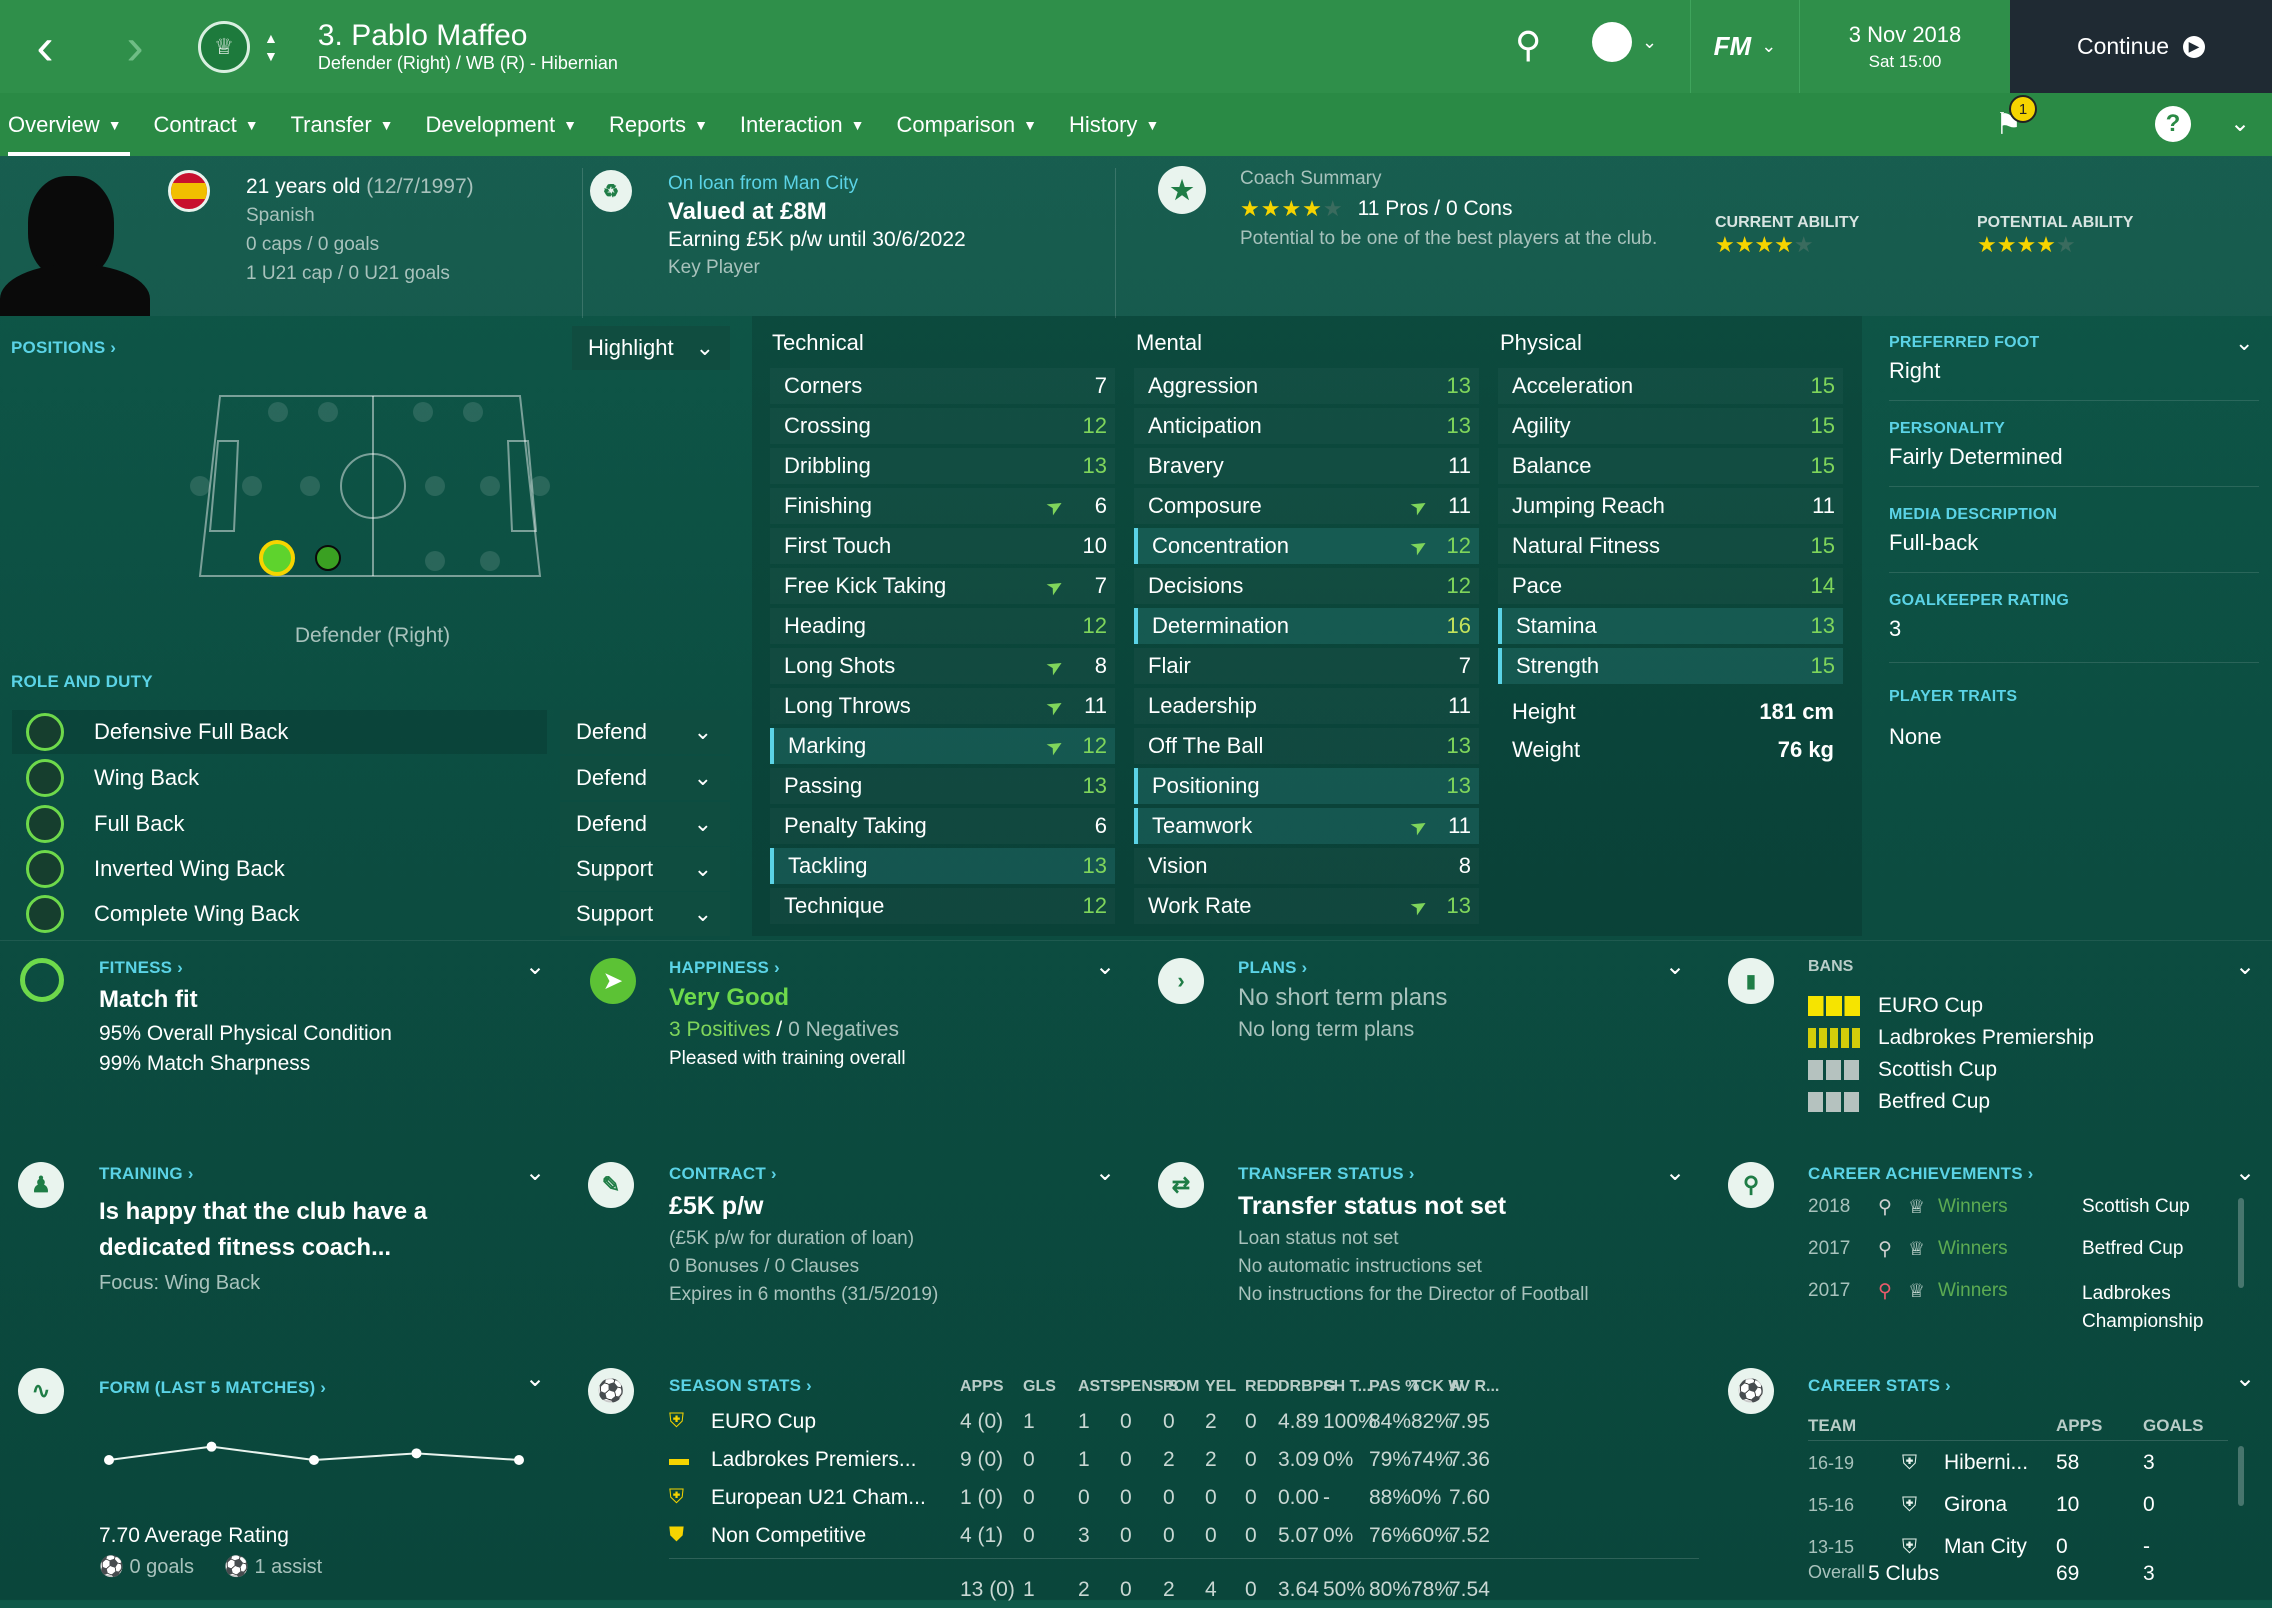 This screenshot has width=2272, height=1608. Describe the element at coordinates (942, 906) in the screenshot. I see `attribute-row: Technique 12` at that location.